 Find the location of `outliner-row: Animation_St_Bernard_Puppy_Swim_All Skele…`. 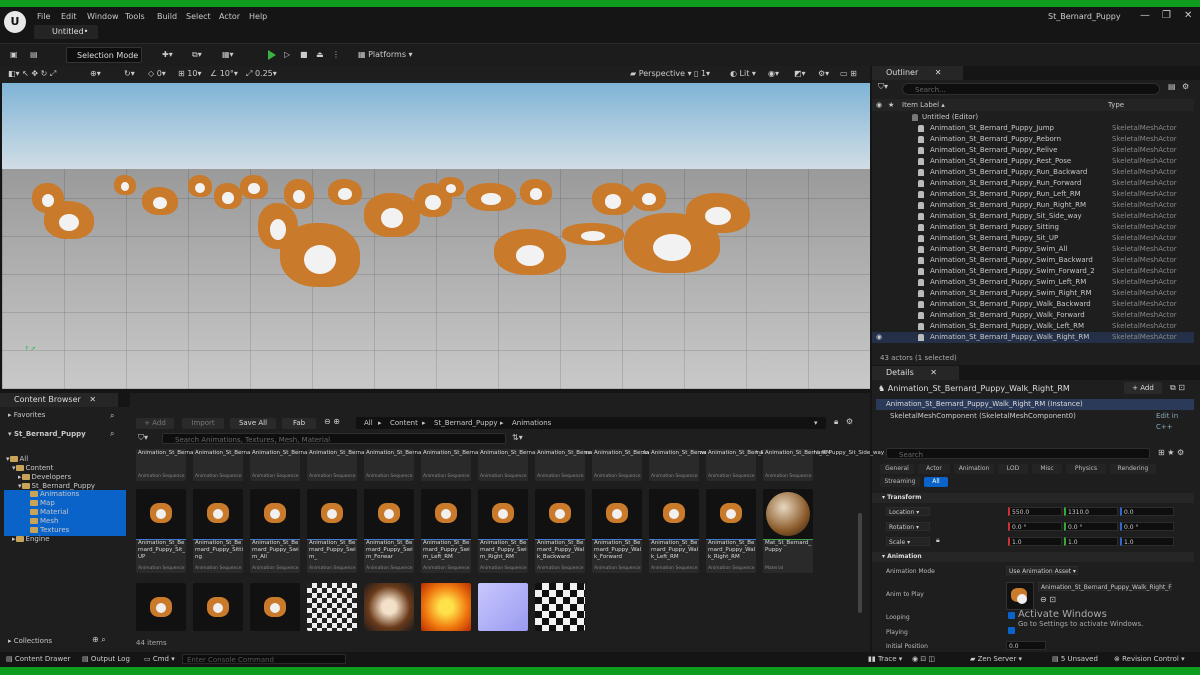

outliner-row: Animation_St_Bernard_Puppy_Swim_All Skele… is located at coordinates (1033, 249).